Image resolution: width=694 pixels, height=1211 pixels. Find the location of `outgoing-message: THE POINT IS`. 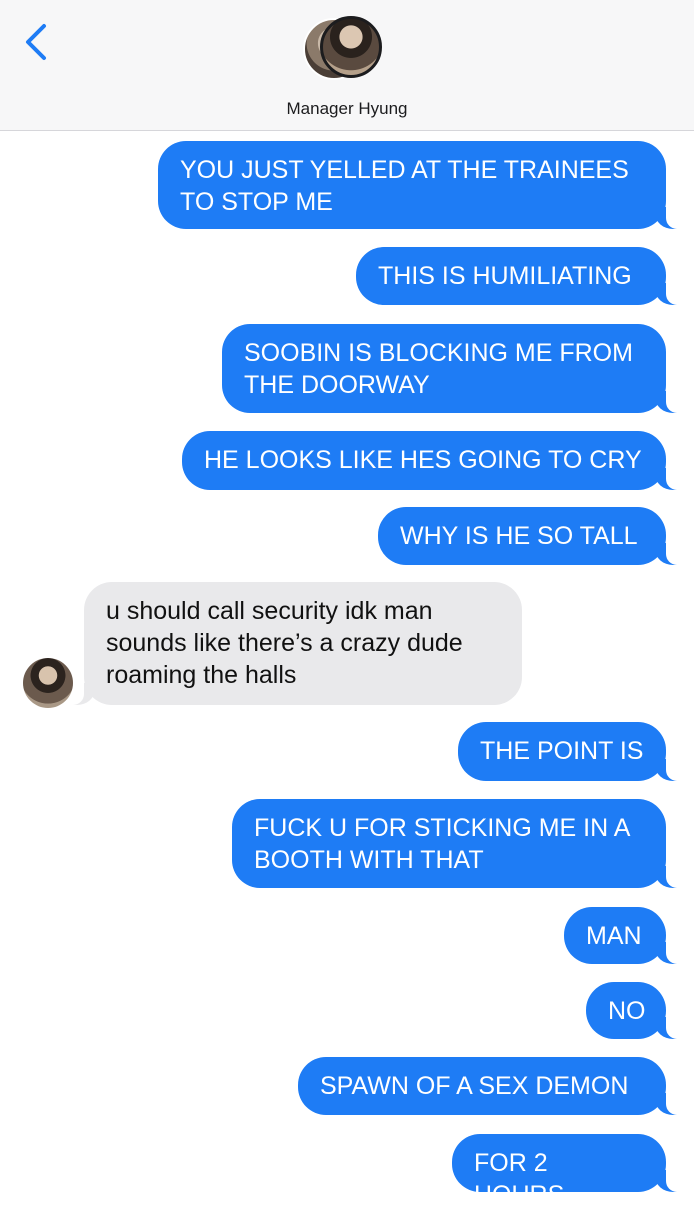

outgoing-message: THE POINT IS is located at coordinates (567, 751).